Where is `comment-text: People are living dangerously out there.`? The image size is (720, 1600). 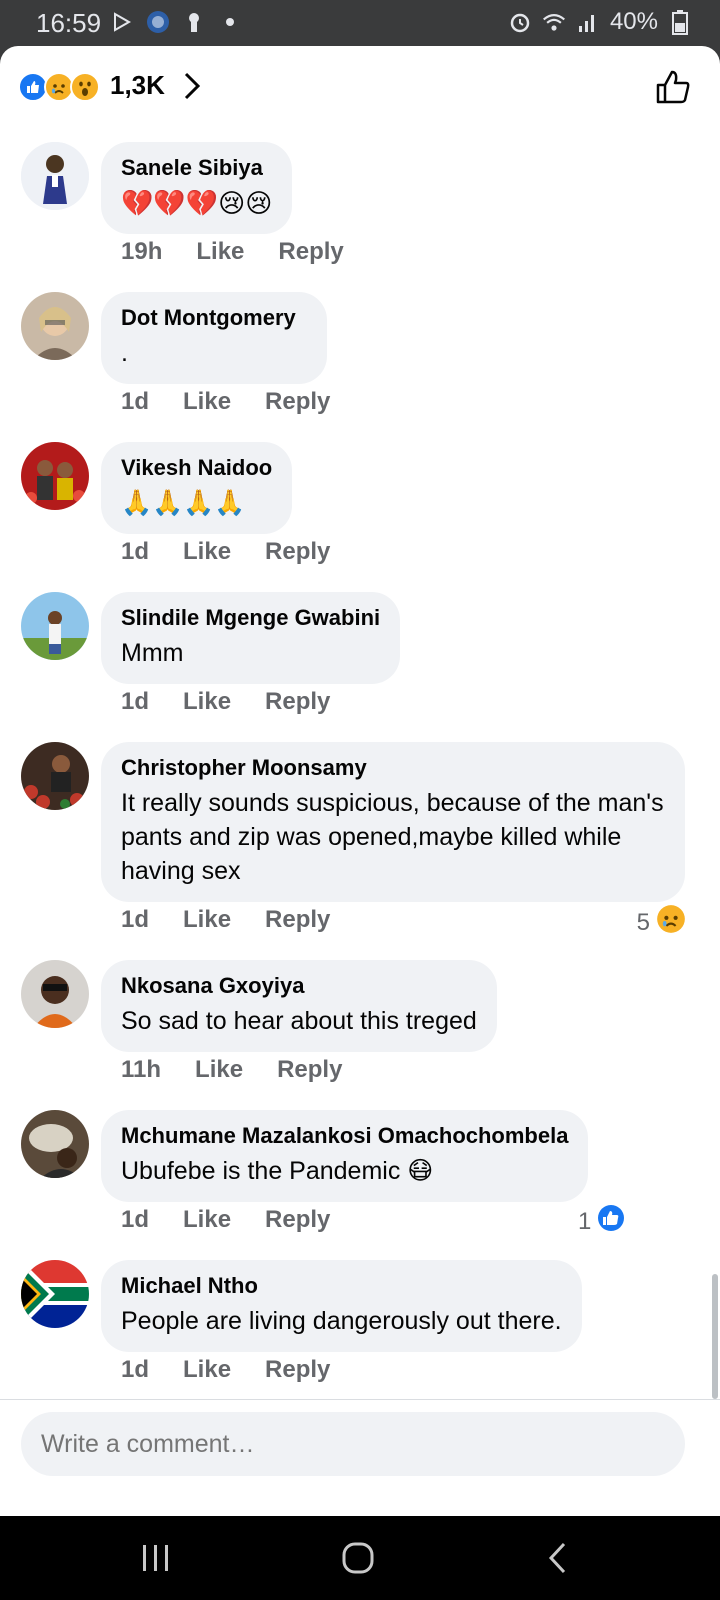 comment-text: People are living dangerously out there. is located at coordinates (341, 1321).